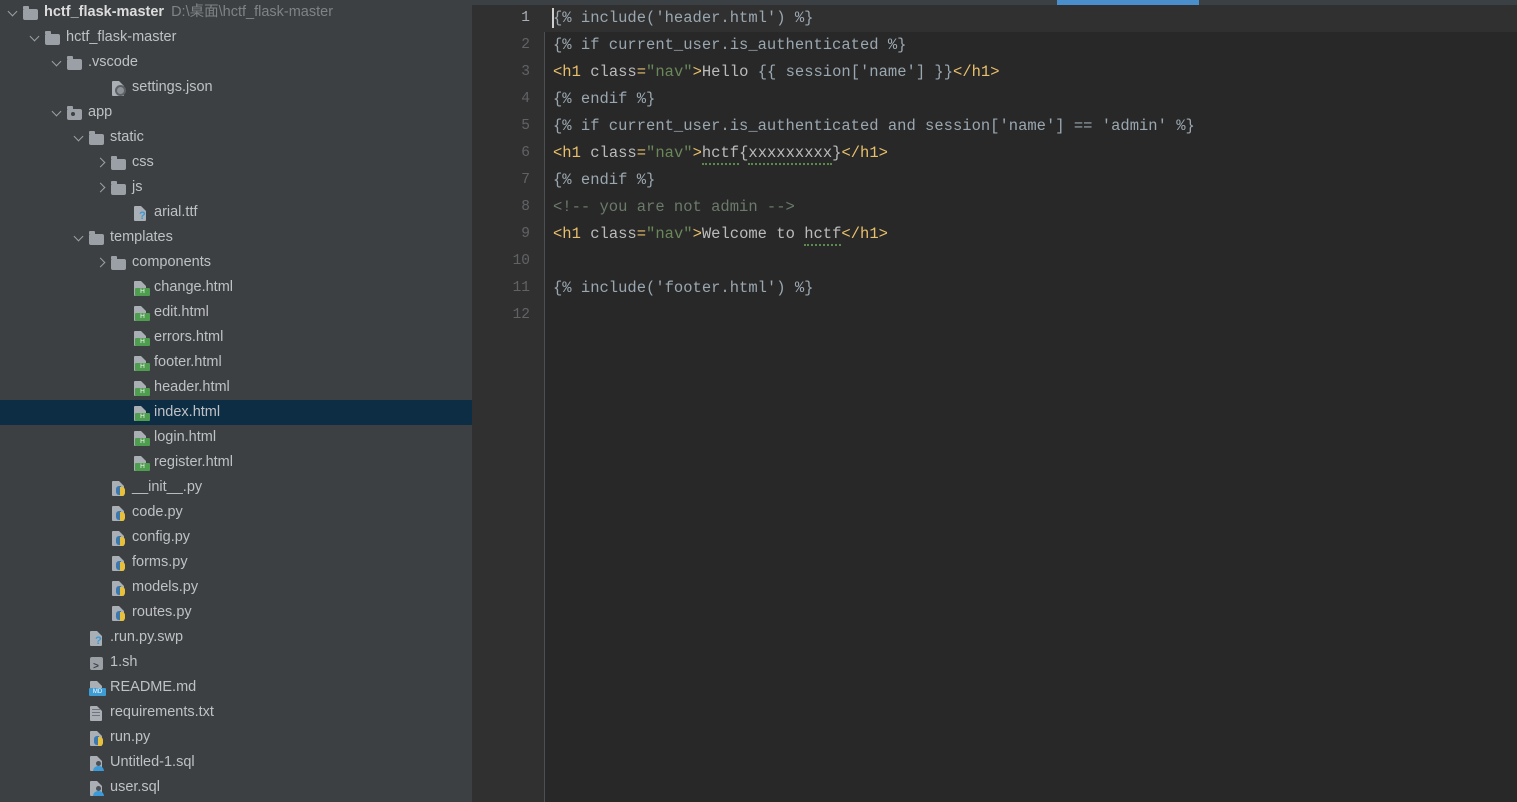  What do you see at coordinates (141, 237) in the screenshot?
I see `tree-item-label: templates` at bounding box center [141, 237].